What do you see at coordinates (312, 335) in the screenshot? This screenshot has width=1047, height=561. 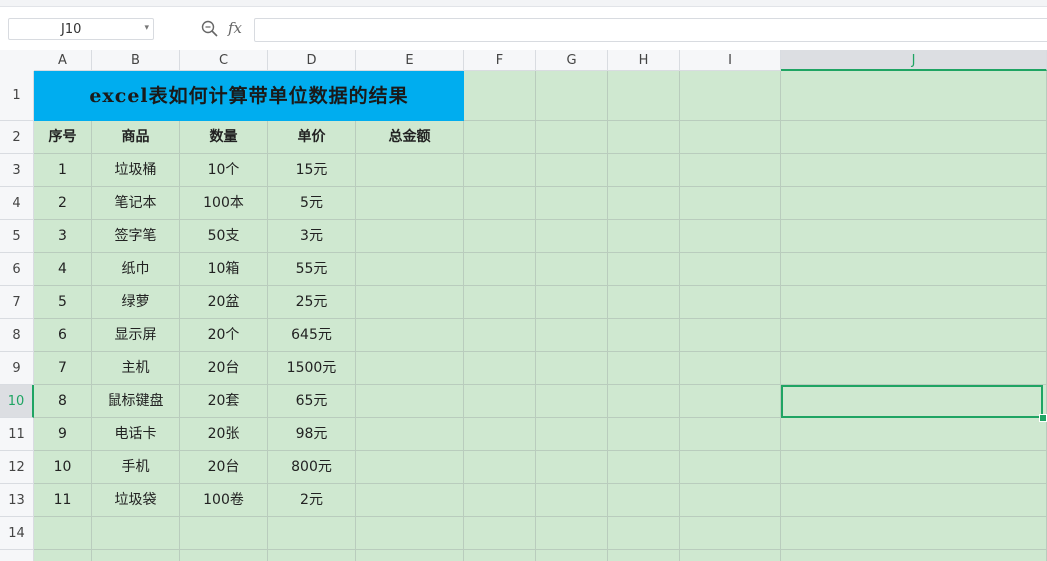 I see `data-cell: 645元` at bounding box center [312, 335].